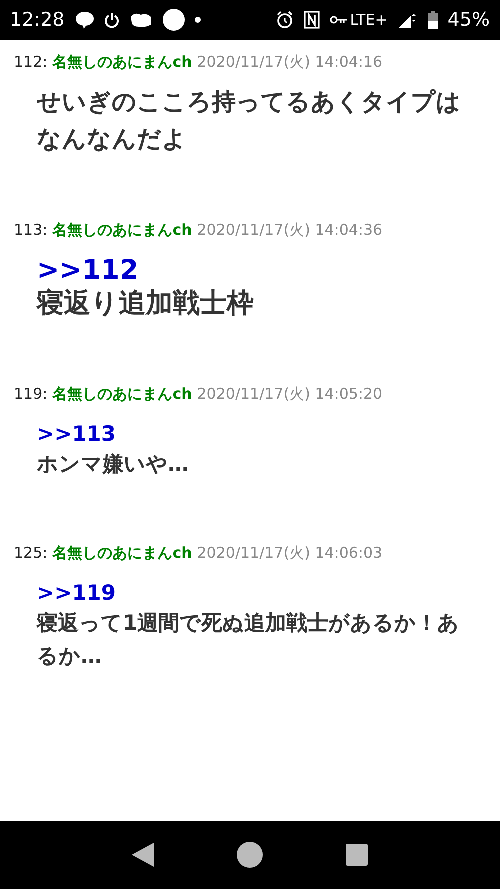 The width and height of the screenshot is (500, 889). I want to click on home-icon, so click(249, 855).